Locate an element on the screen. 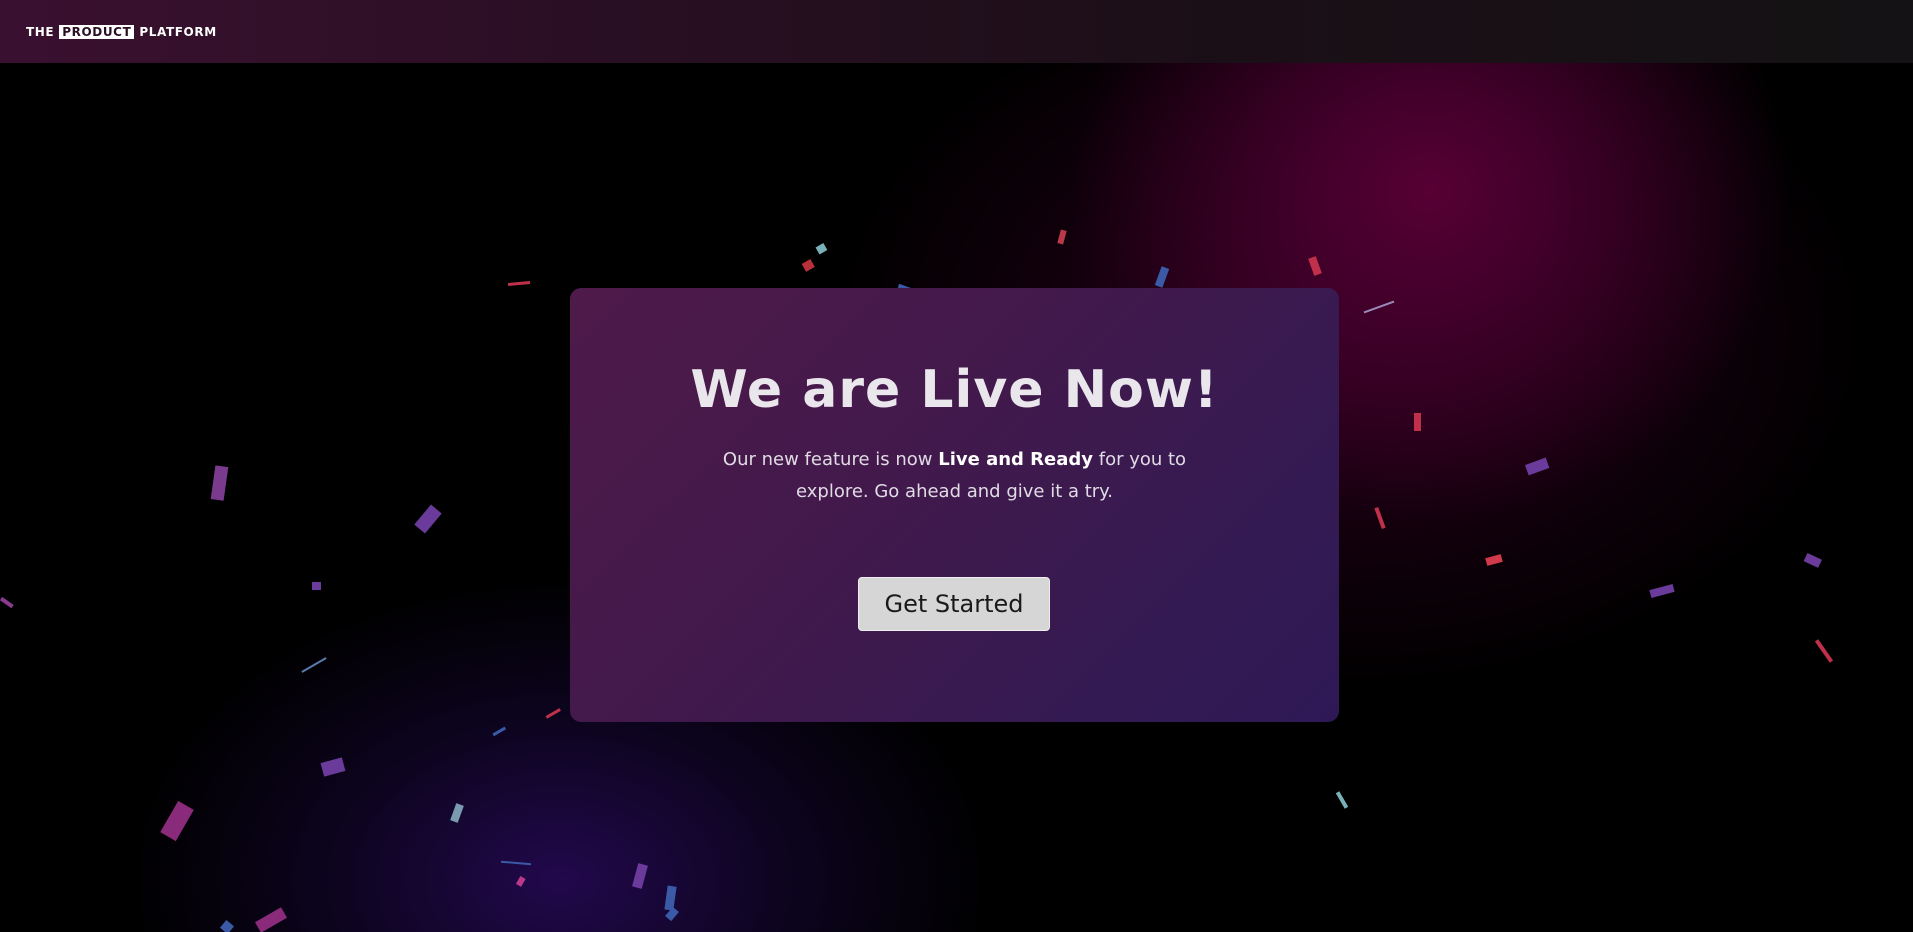 Image resolution: width=1913 pixels, height=932 pixels. logo-text-boxed: PRODUCT is located at coordinates (97, 31).